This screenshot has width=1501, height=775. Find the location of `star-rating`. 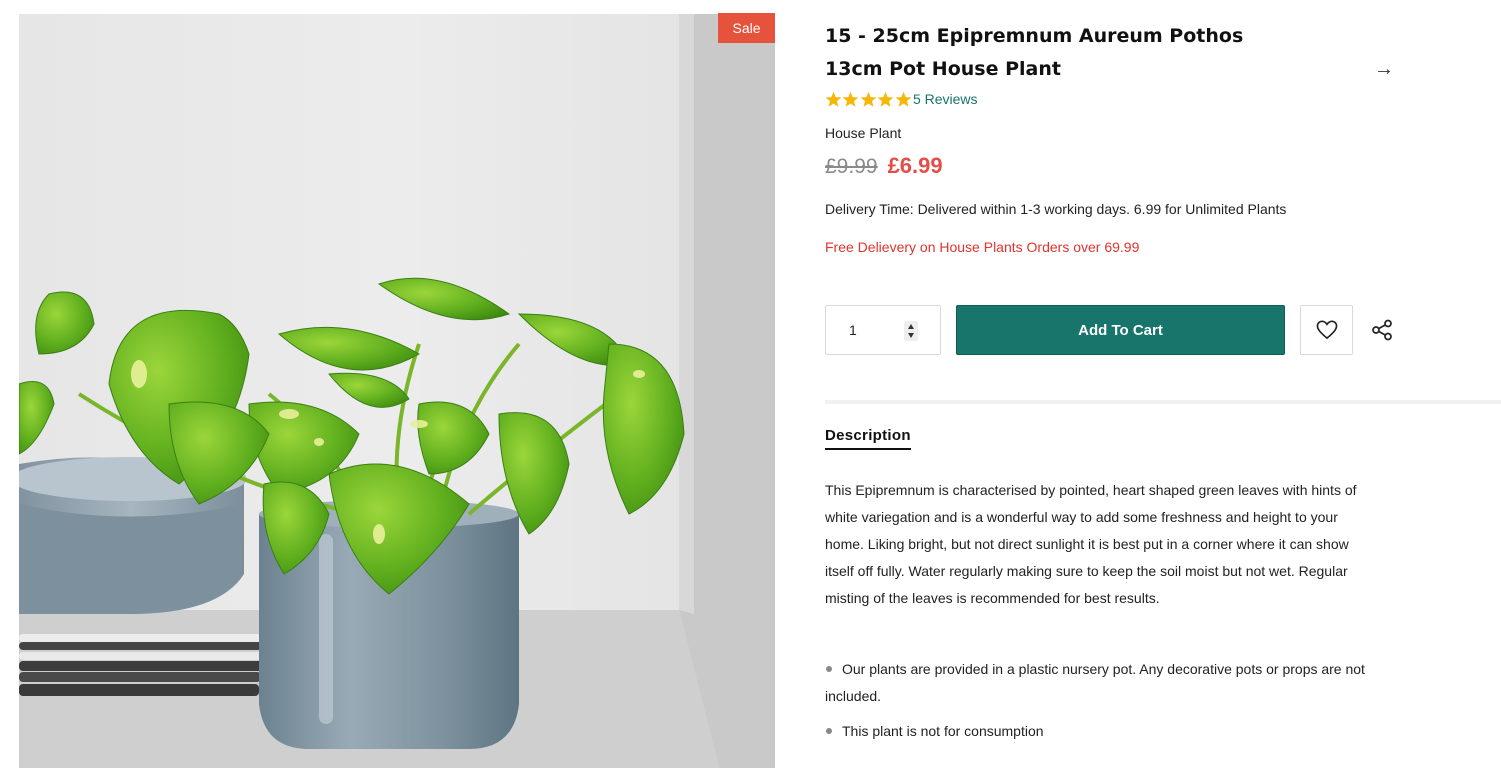

star-rating is located at coordinates (868, 99).